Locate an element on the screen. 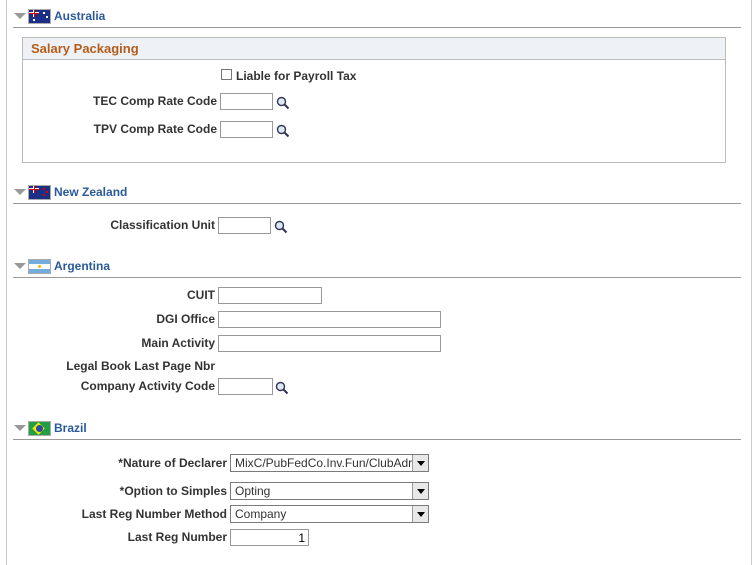  section-title-australia: Australia is located at coordinates (79, 16).